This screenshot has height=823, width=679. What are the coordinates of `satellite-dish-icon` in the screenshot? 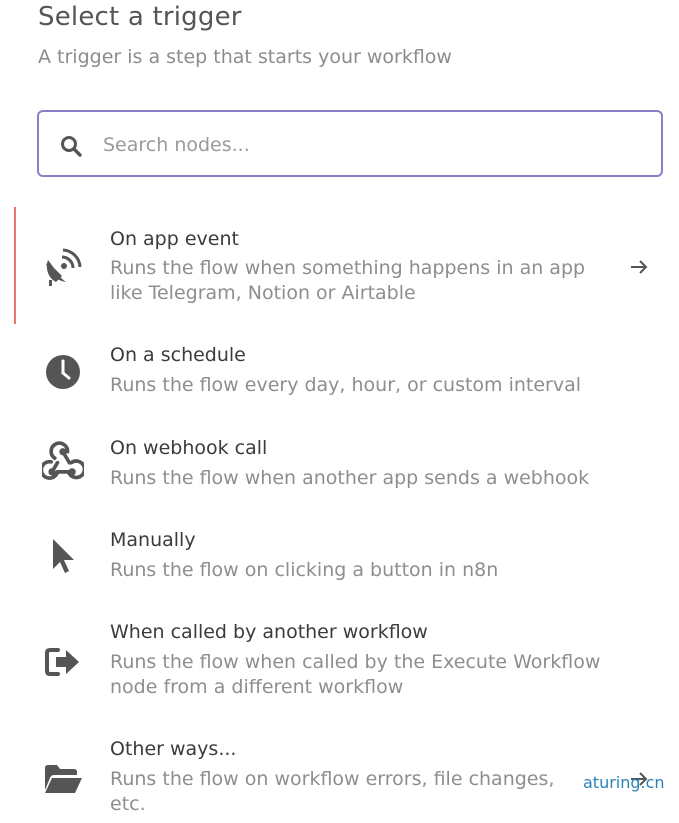 It's located at (64, 267).